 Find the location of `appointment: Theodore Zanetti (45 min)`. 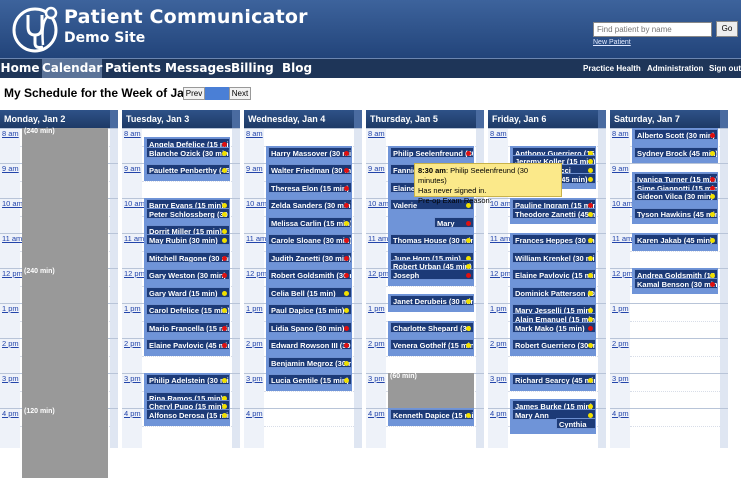

appointment: Theodore Zanetti (45 min) is located at coordinates (554, 213).